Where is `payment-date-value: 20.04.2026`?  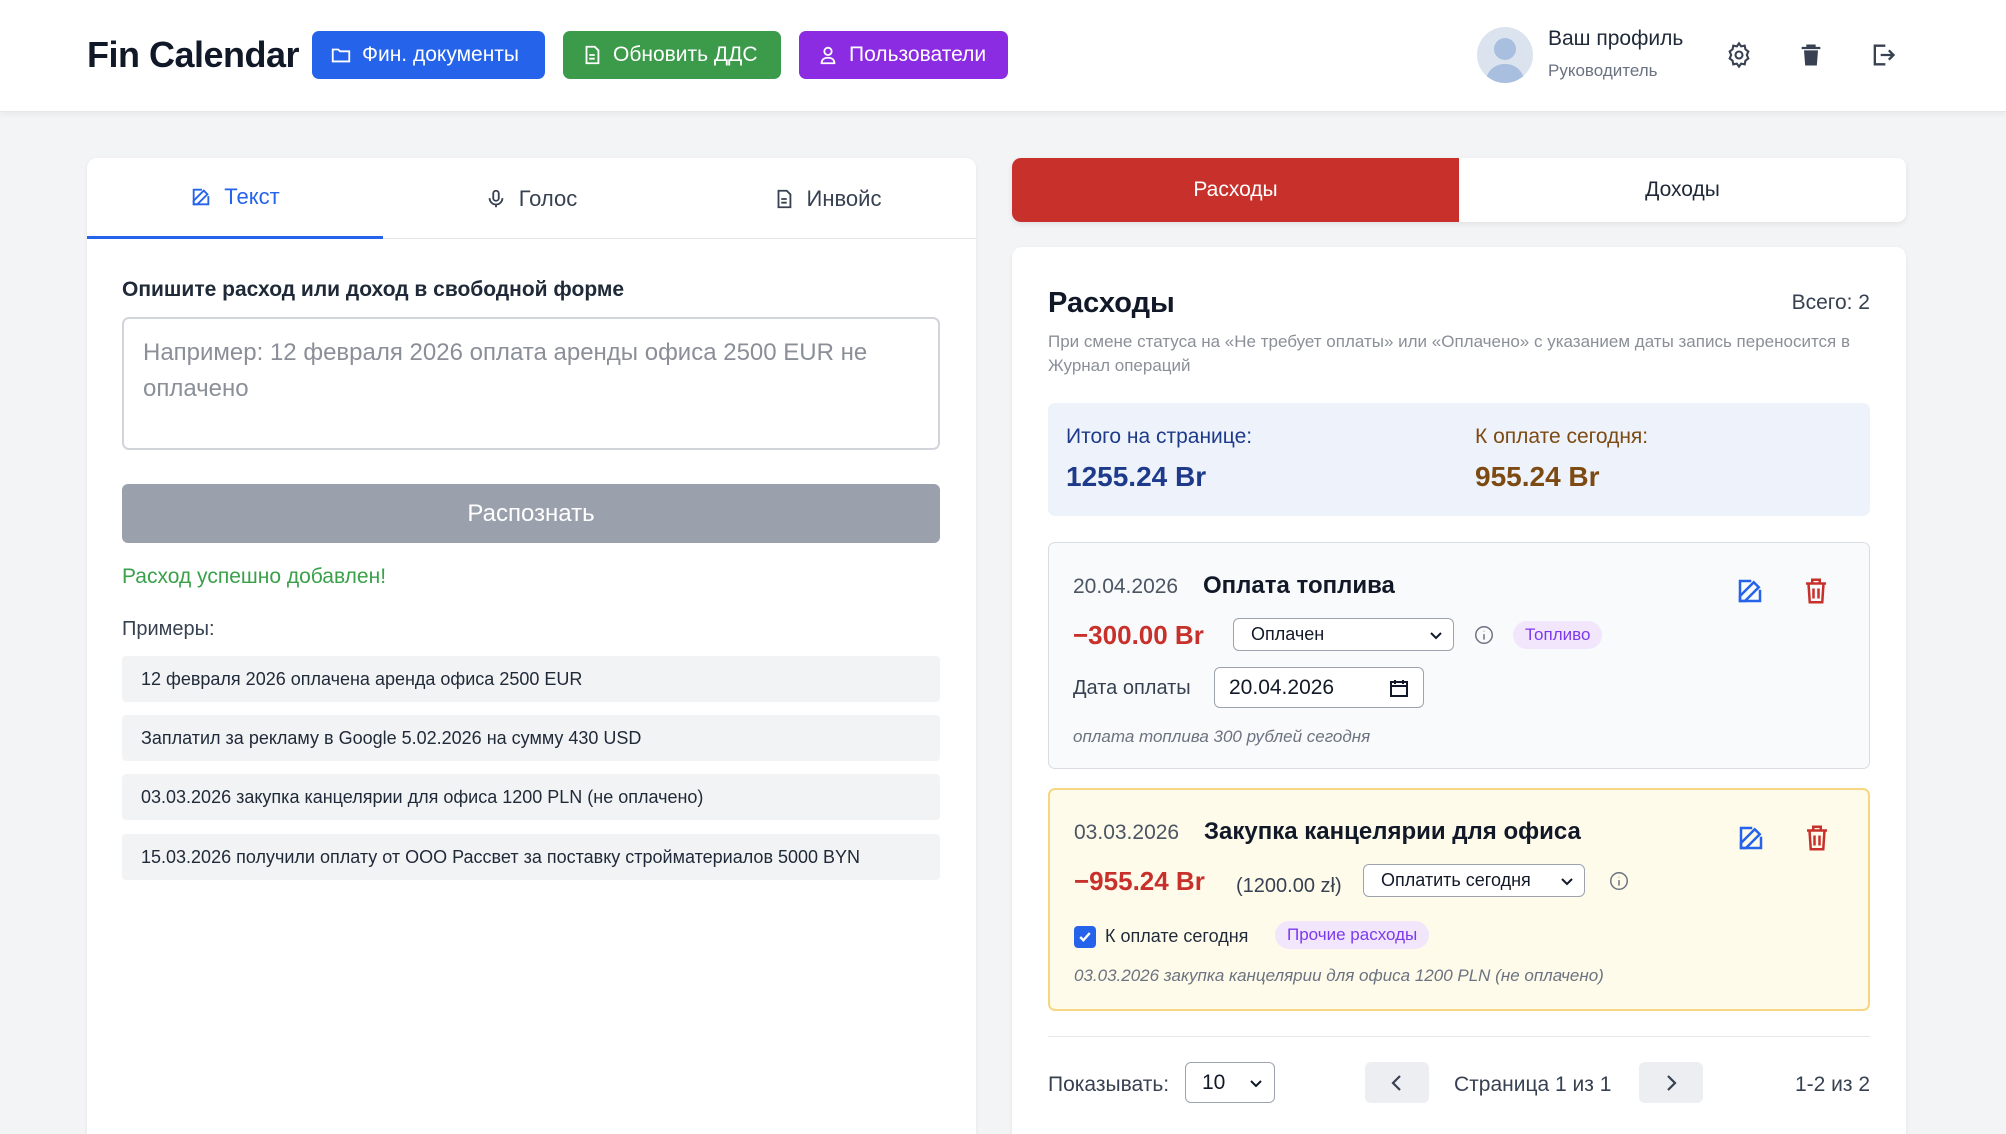 payment-date-value: 20.04.2026 is located at coordinates (1282, 687).